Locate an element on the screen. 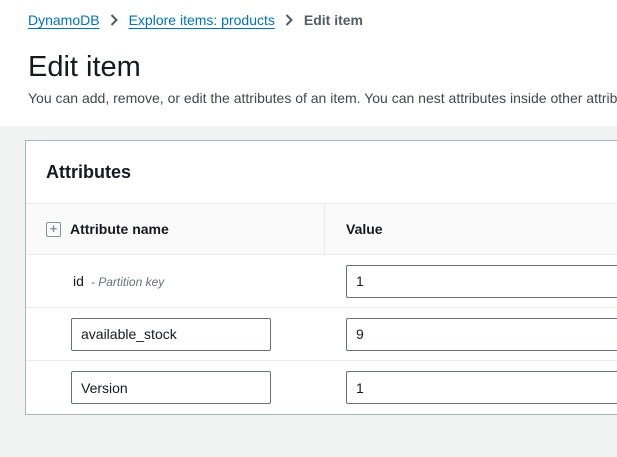  breadcrumb-current-page: Edit item is located at coordinates (333, 20).